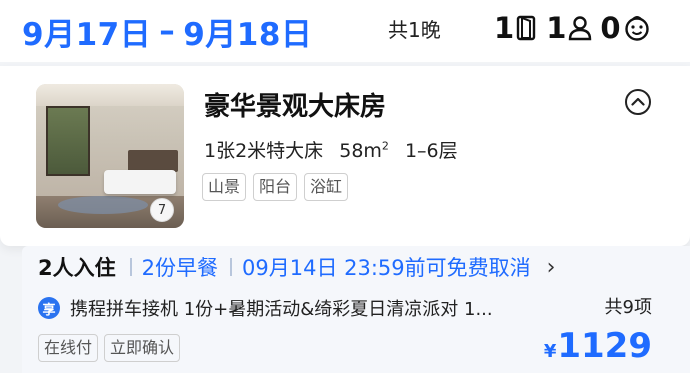 Image resolution: width=690 pixels, height=373 pixels. I want to click on price-amount: 1129, so click(604, 346).